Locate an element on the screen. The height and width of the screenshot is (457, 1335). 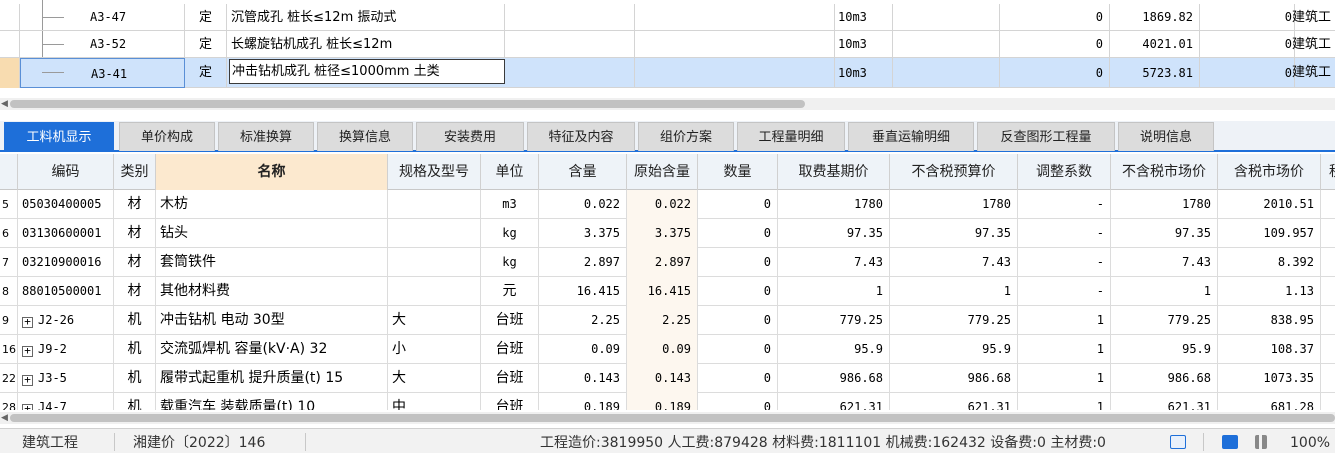
resource-spec-cell: 大 is located at coordinates (434, 378).